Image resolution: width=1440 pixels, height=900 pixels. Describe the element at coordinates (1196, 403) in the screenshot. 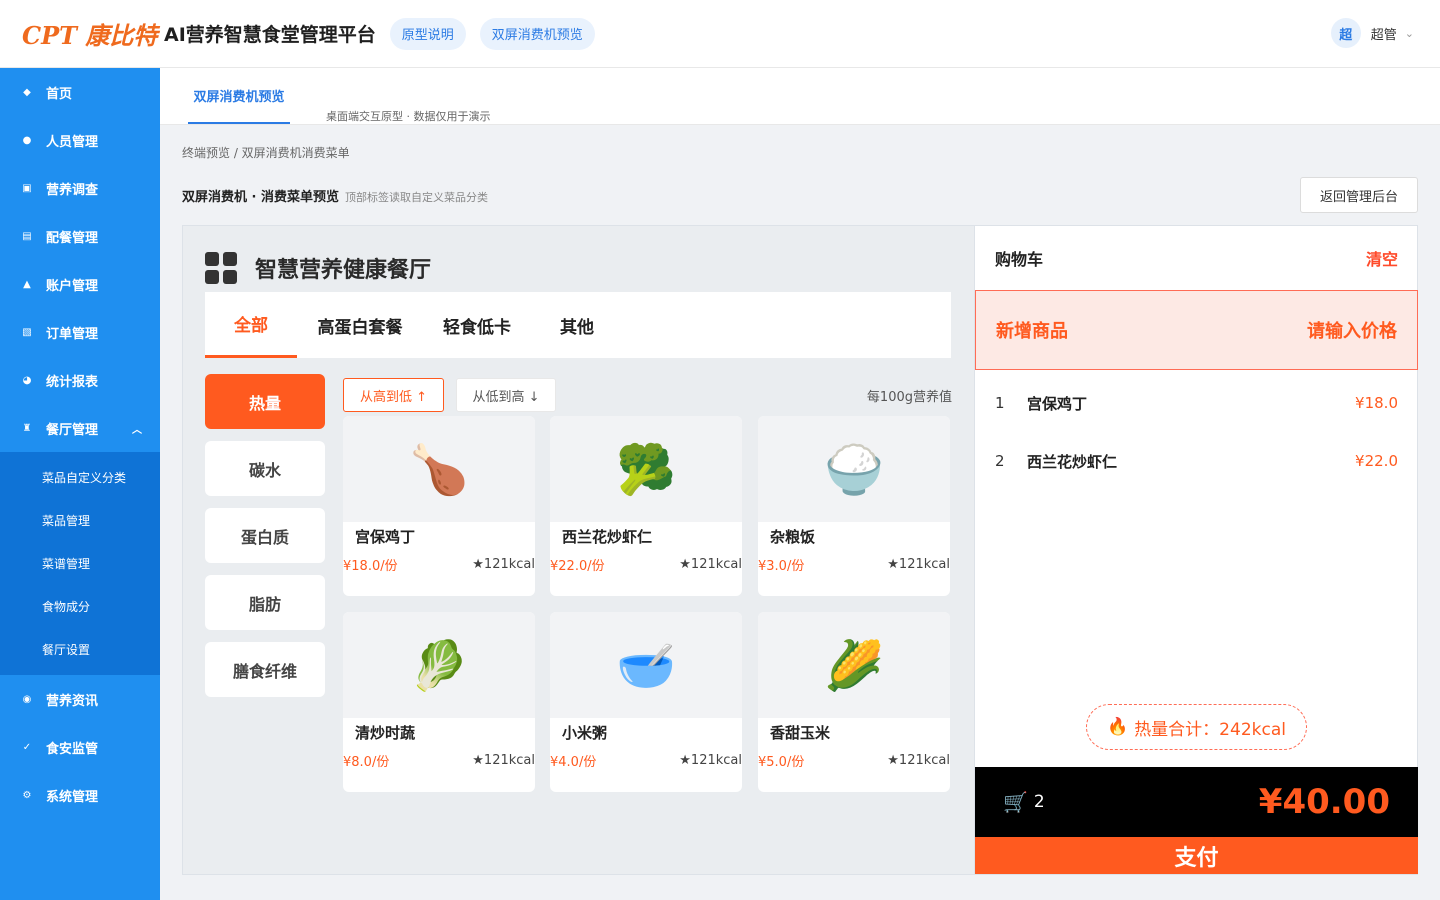

I see `cart-line-item: 1 宫保鸡丁 ¥18.0` at that location.